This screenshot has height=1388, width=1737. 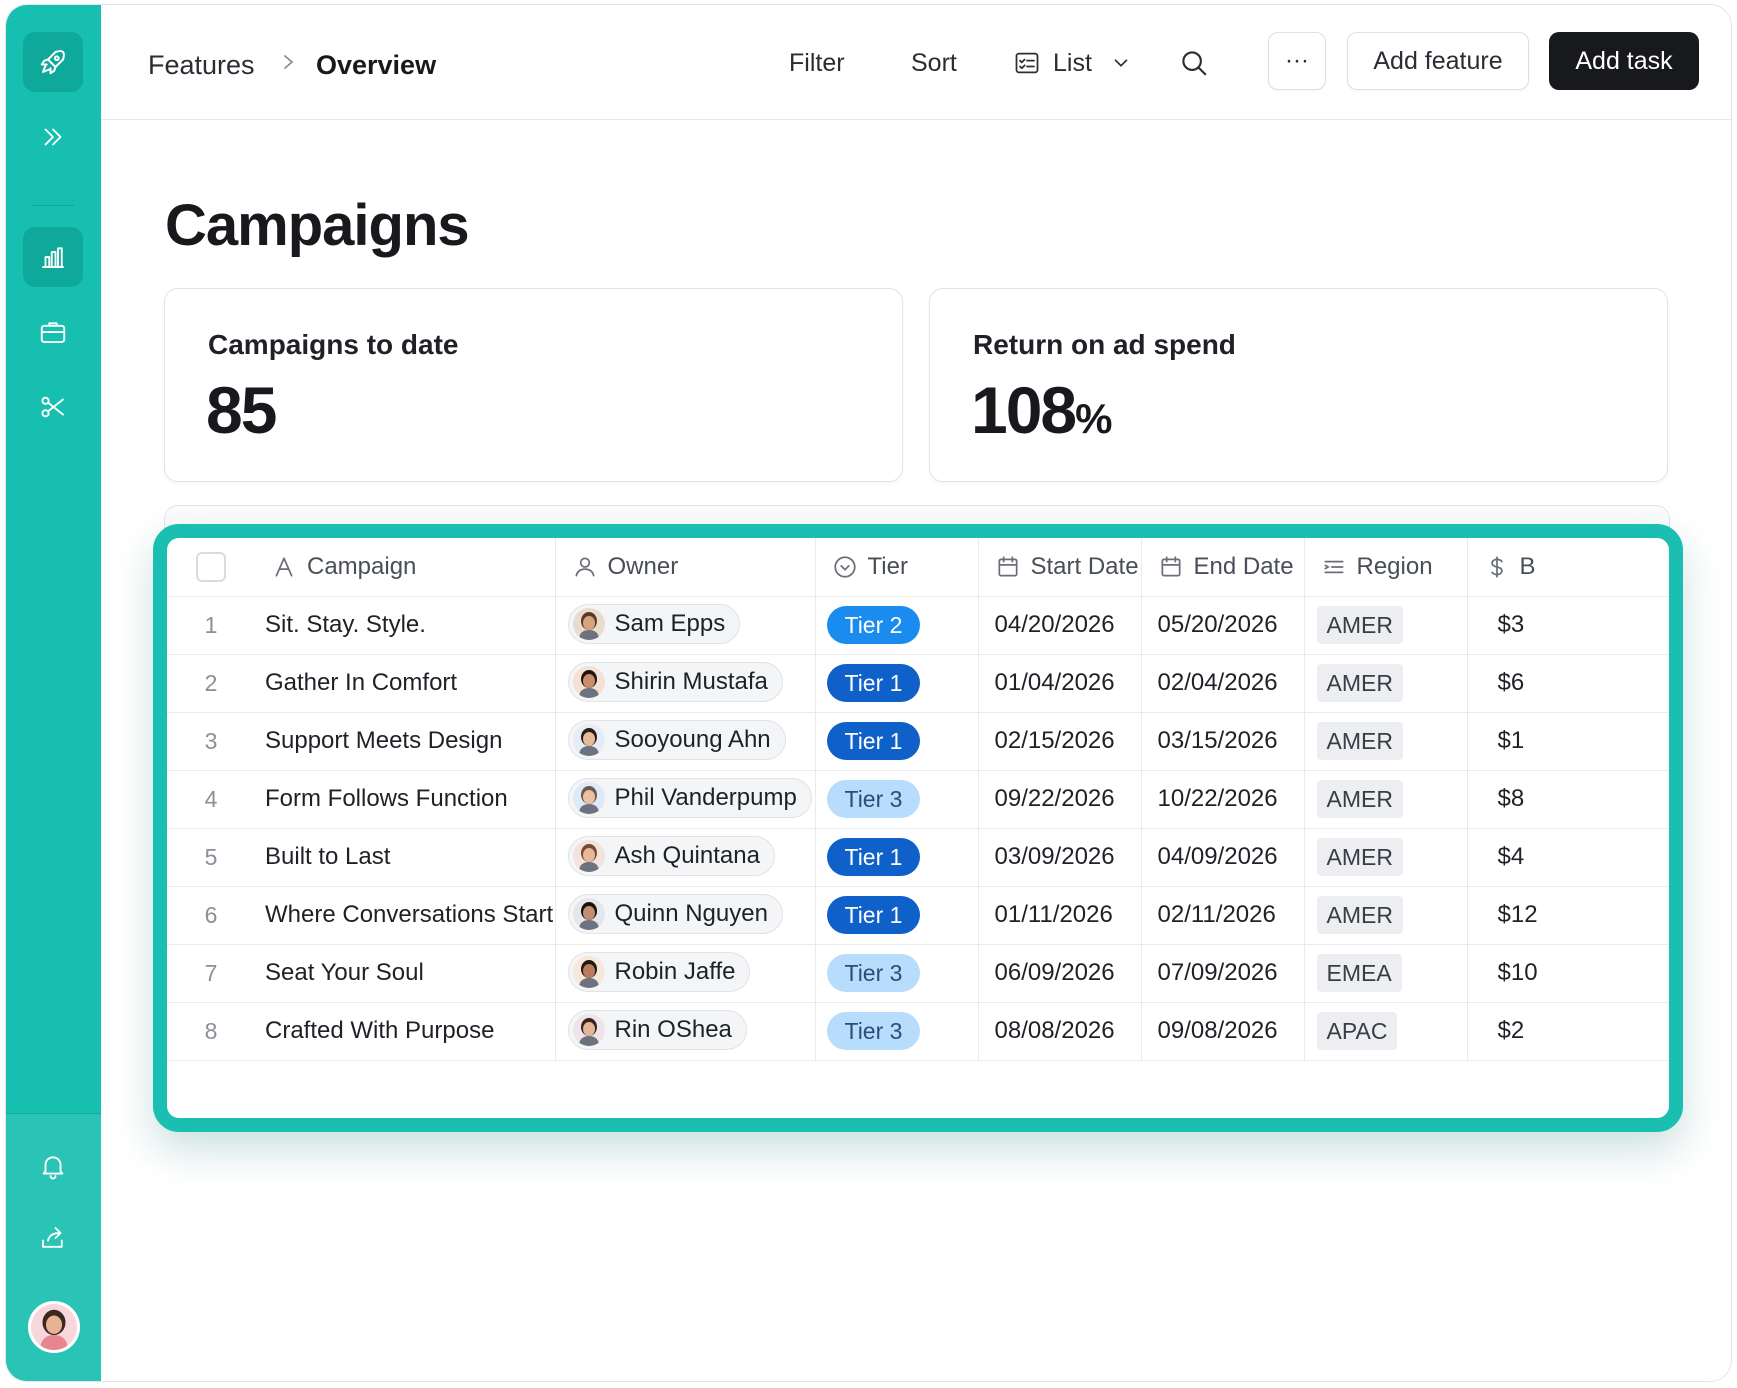 What do you see at coordinates (405, 741) in the screenshot?
I see `campaign-cell: Support Meets Design` at bounding box center [405, 741].